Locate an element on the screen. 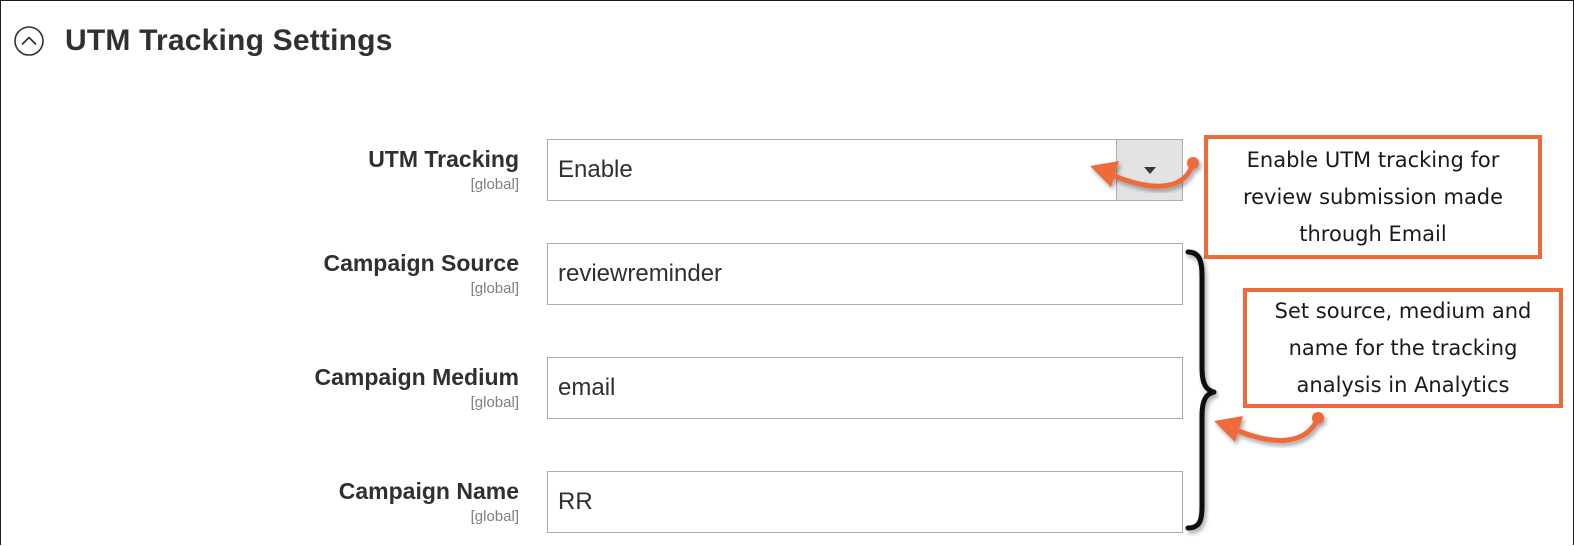 Image resolution: width=1574 pixels, height=546 pixels. campaign-source-scope: [global] is located at coordinates (494, 288).